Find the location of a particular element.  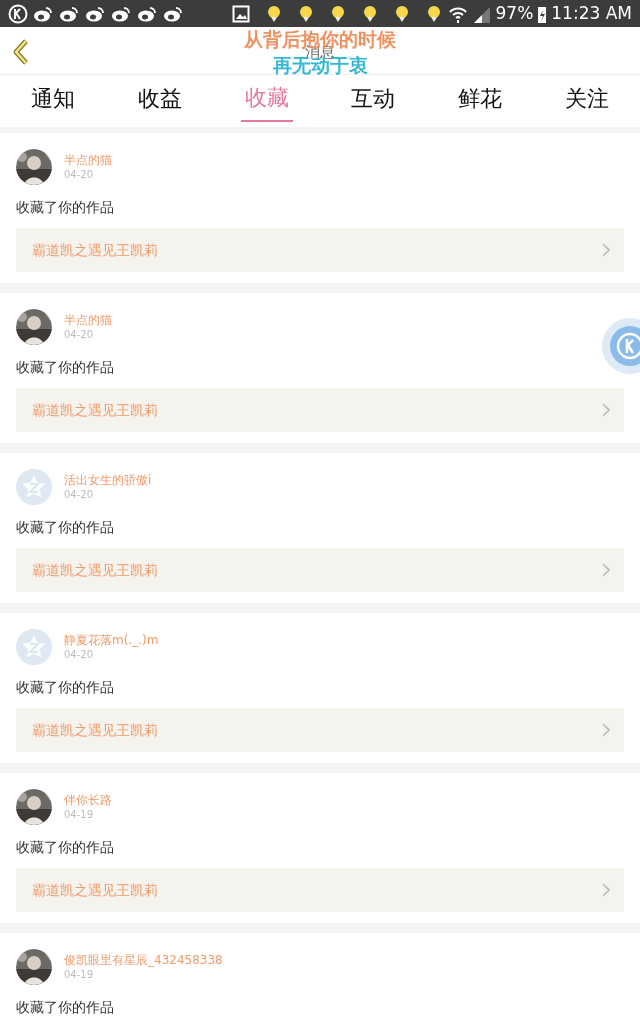

back-icon is located at coordinates (21, 52).